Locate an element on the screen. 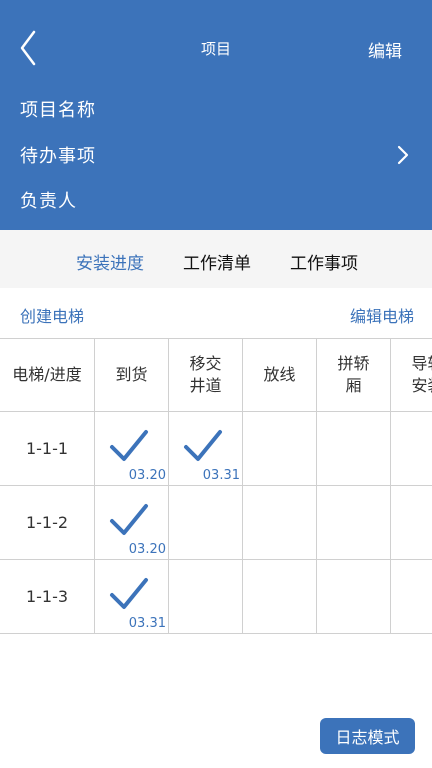  todo-row: 待办事项 is located at coordinates (216, 155).